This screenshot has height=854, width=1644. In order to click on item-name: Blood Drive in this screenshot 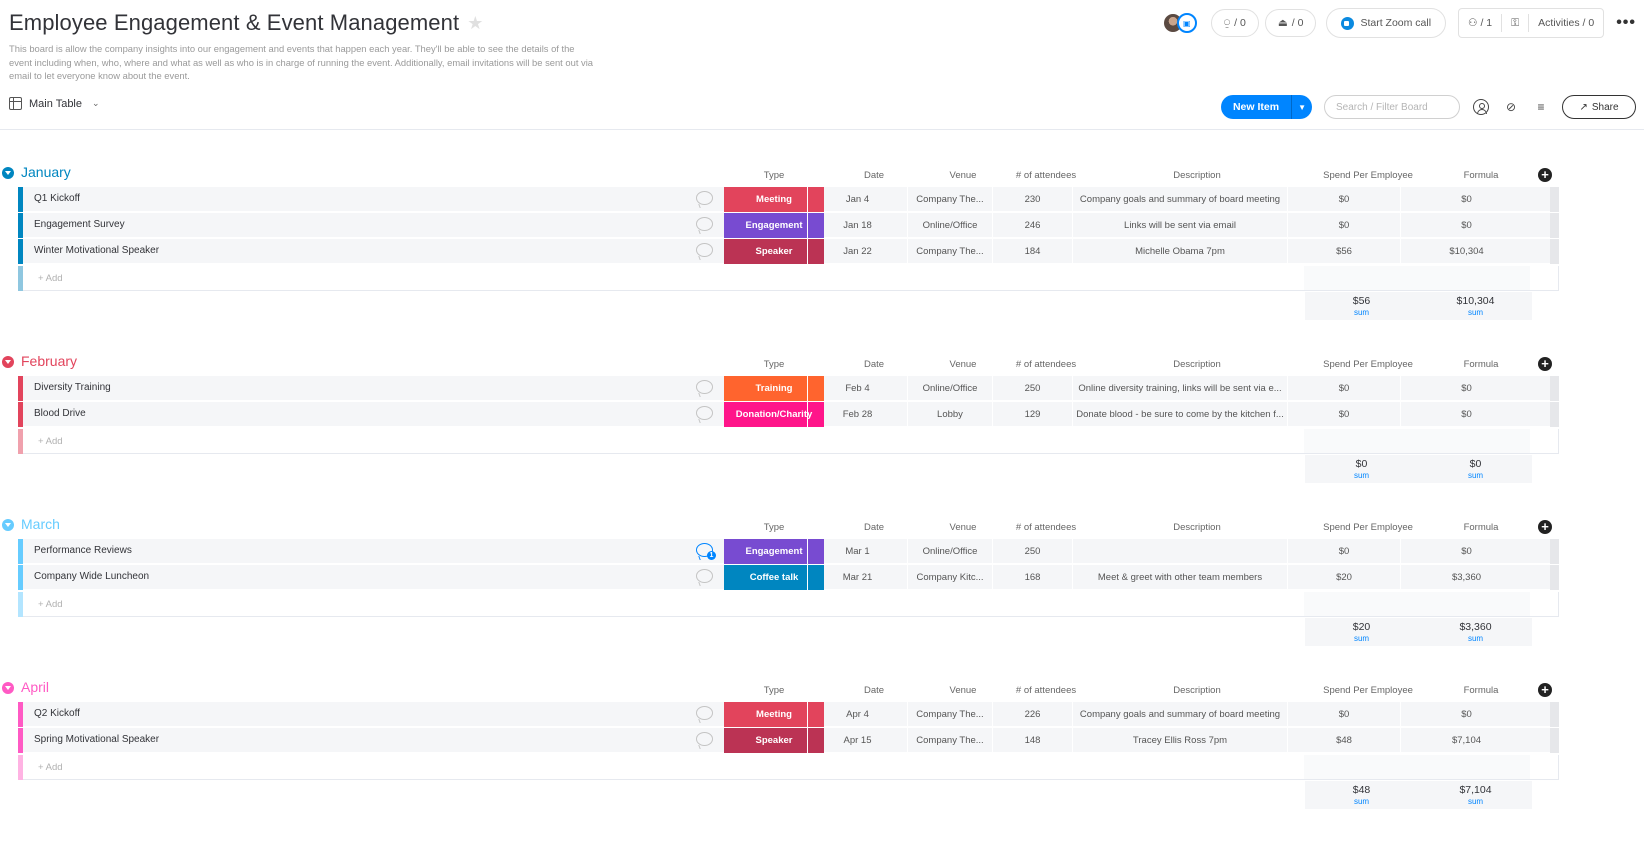, I will do `click(60, 413)`.